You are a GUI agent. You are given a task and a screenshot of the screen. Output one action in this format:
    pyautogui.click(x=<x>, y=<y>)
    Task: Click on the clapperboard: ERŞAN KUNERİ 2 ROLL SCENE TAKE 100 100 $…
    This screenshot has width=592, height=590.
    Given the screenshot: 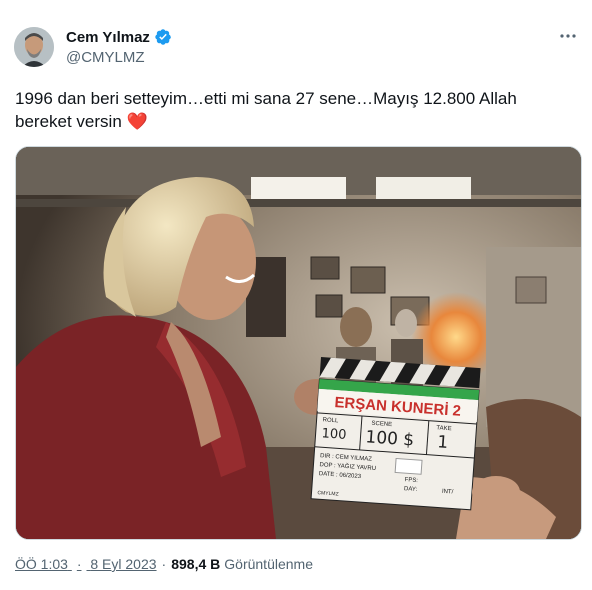 What is the action you would take?
    pyautogui.click(x=395, y=434)
    